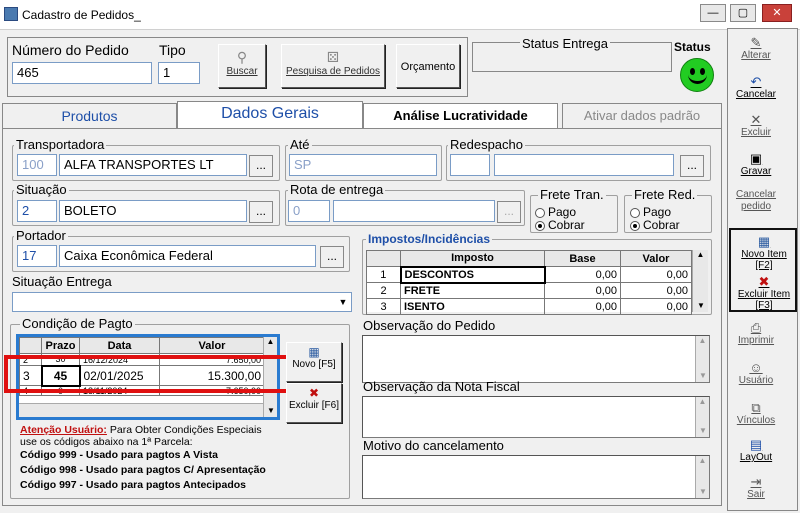 The height and width of the screenshot is (513, 800). What do you see at coordinates (179, 73) in the screenshot?
I see `tipo-input: 1` at bounding box center [179, 73].